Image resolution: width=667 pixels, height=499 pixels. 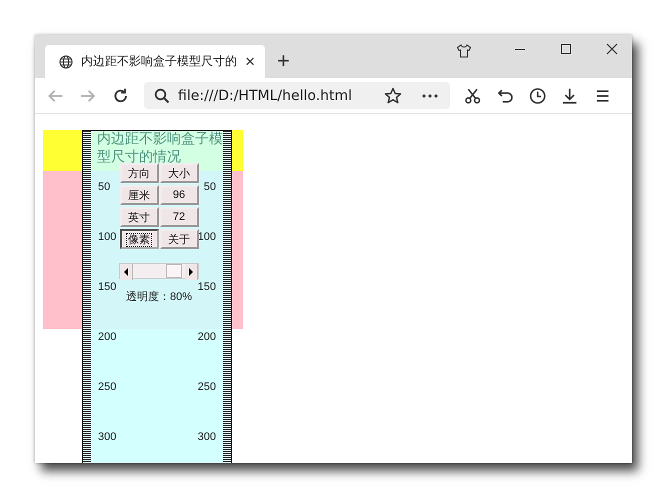 What do you see at coordinates (159, 271) in the screenshot?
I see `opacity-scrollbar` at bounding box center [159, 271].